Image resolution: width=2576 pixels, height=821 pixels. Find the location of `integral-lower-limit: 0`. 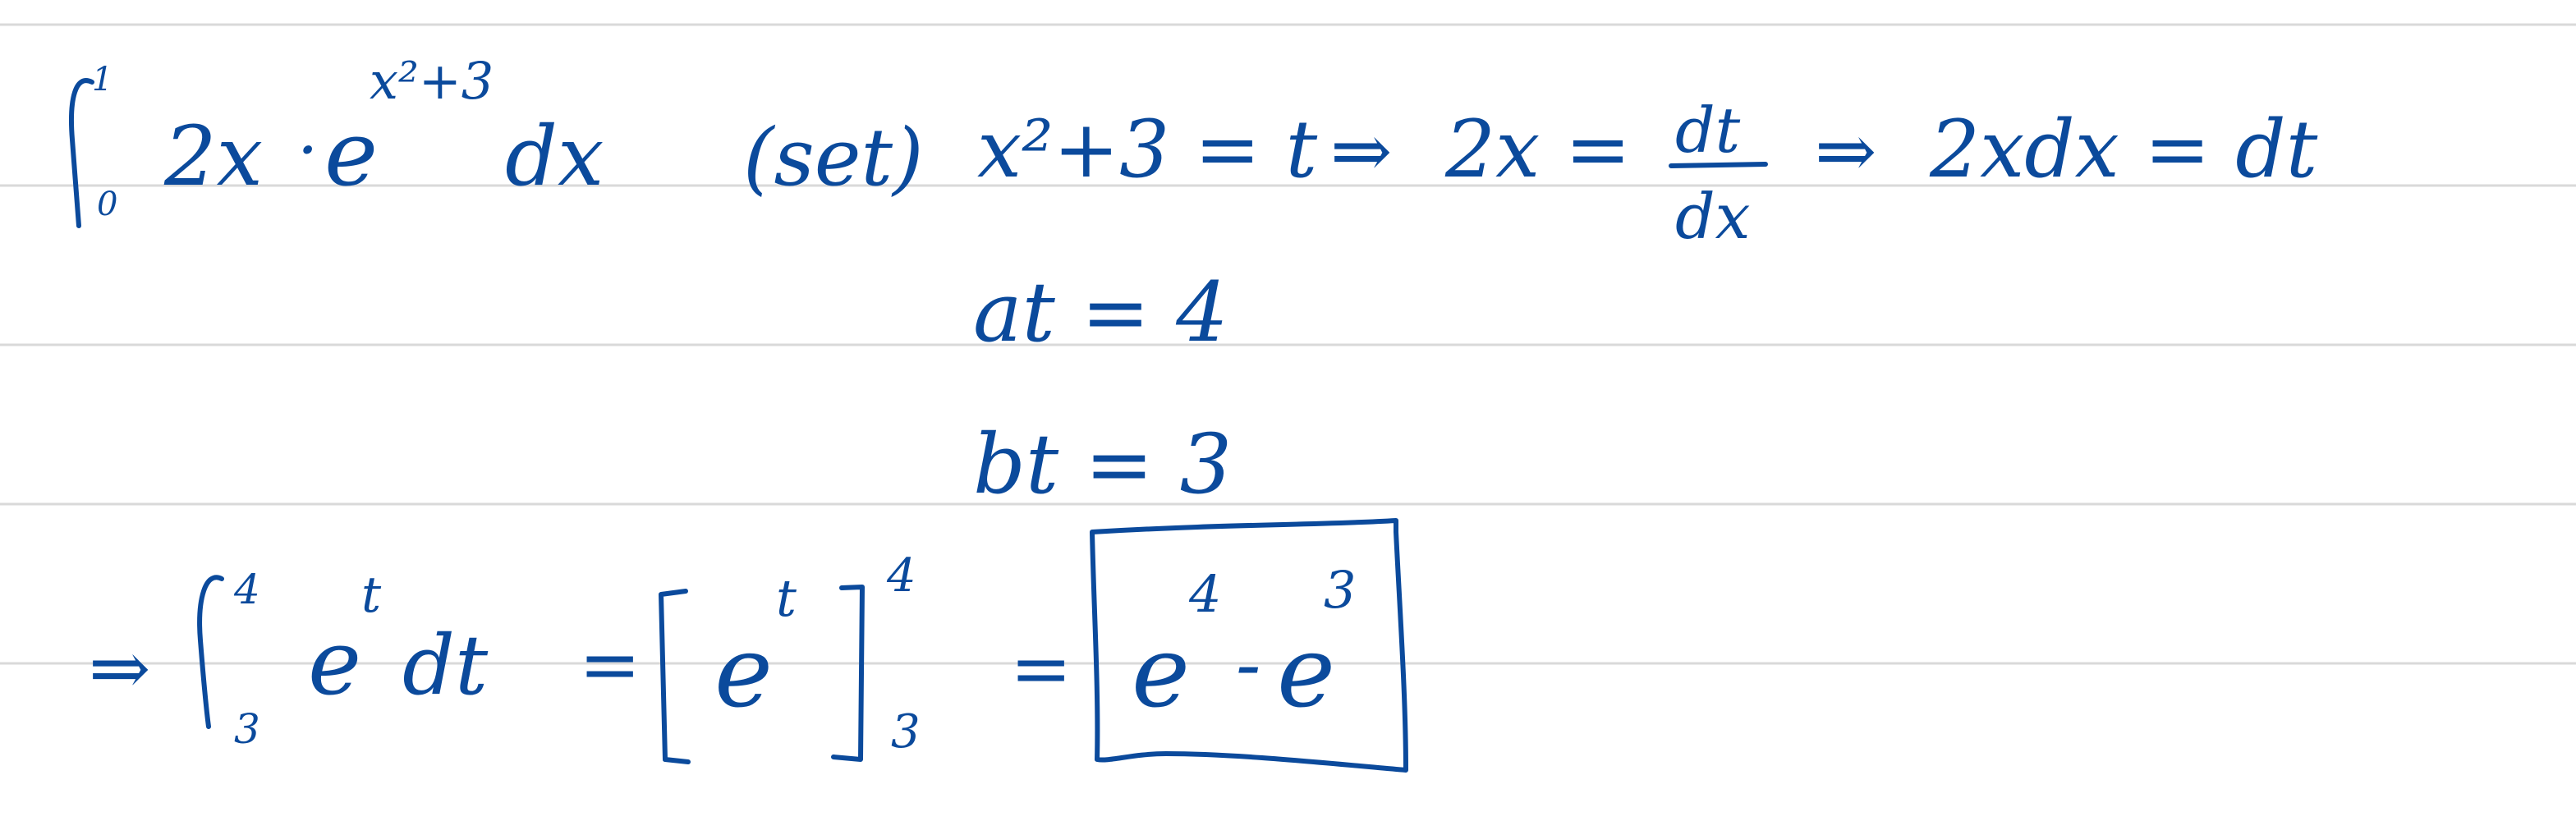

integral-lower-limit: 0 is located at coordinates (107, 204).